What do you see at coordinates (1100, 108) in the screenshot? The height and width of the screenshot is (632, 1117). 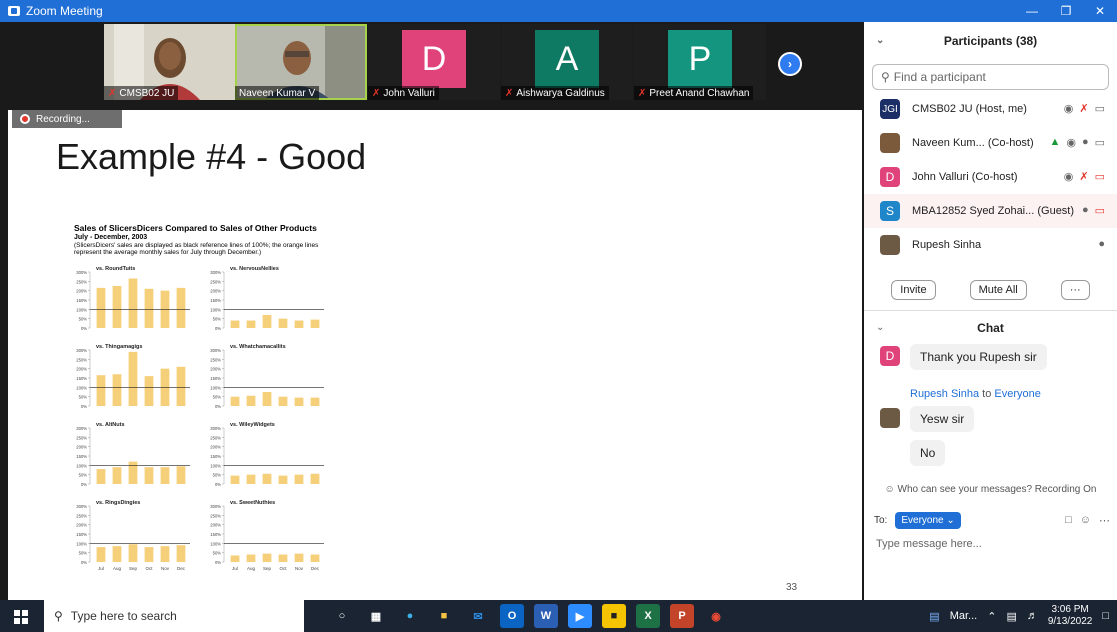 I see `video-icon: ▭` at bounding box center [1100, 108].